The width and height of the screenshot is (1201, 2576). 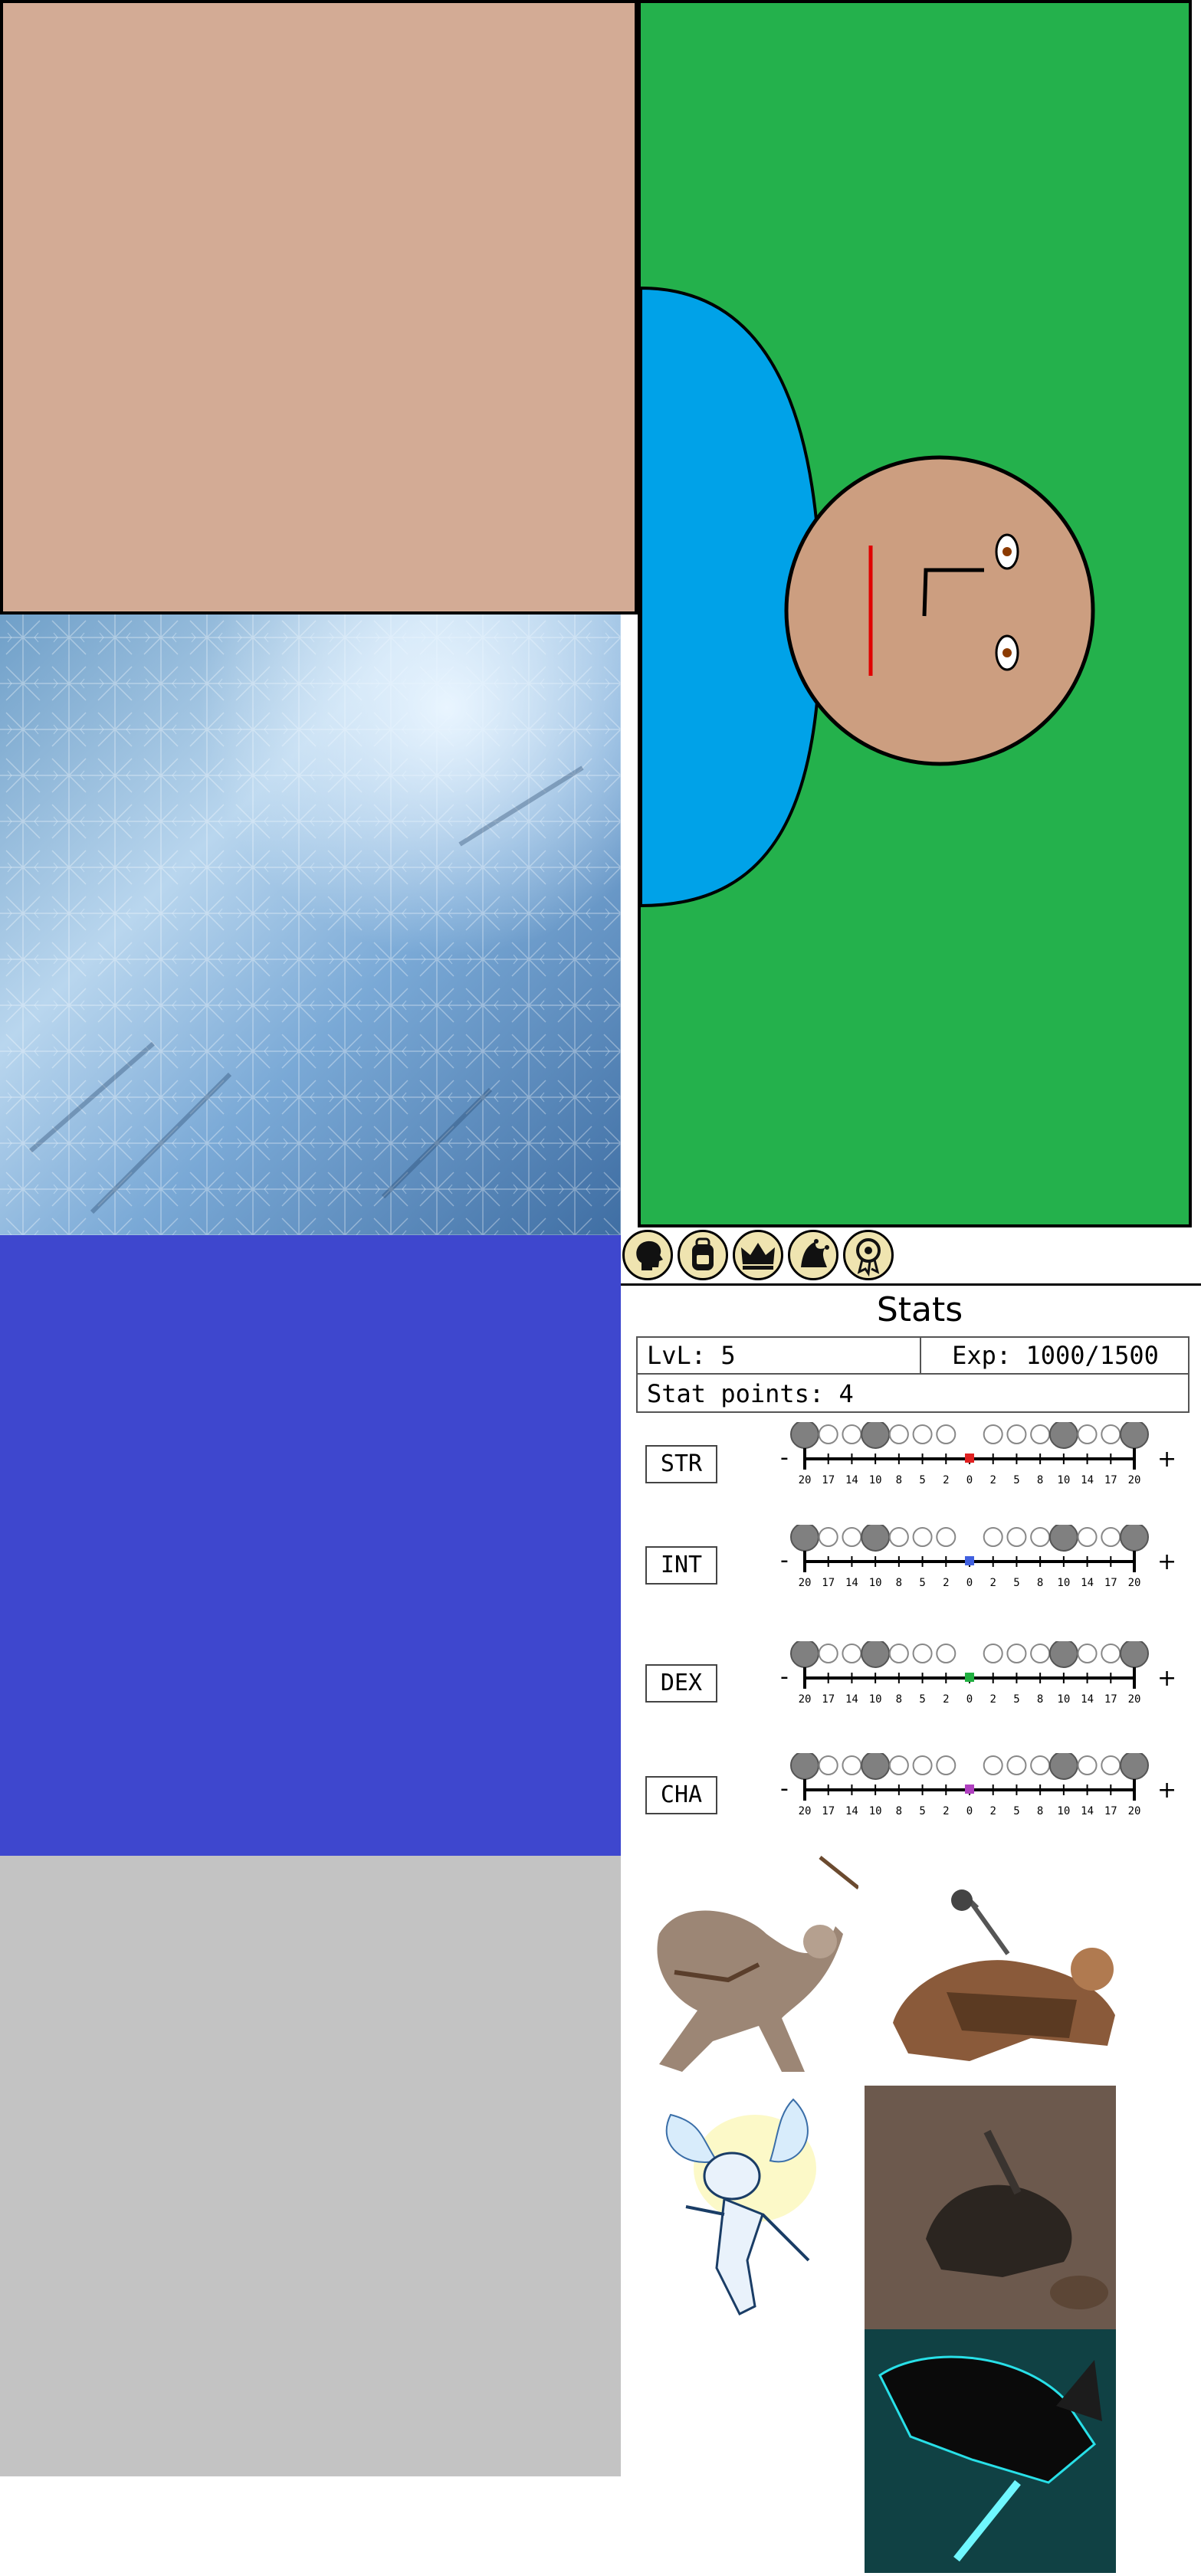 I want to click on crown-icon, so click(x=758, y=1256).